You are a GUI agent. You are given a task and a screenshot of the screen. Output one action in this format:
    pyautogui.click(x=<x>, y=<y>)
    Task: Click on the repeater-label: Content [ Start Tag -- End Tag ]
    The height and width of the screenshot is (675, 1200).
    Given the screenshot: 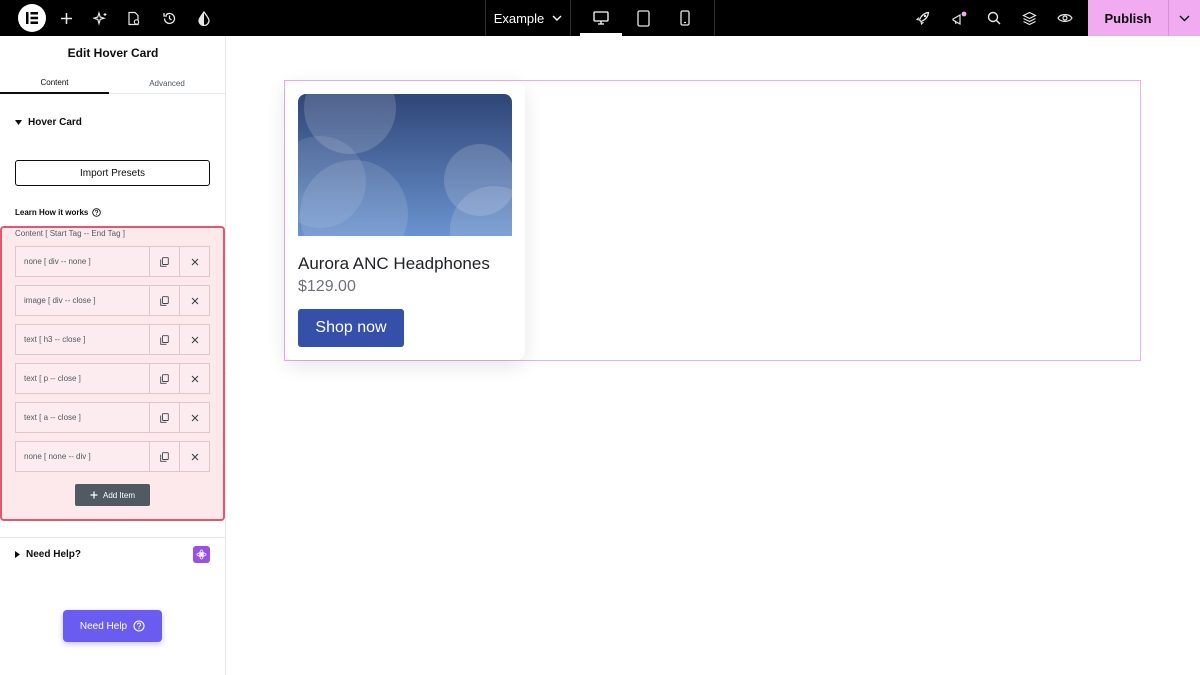 What is the action you would take?
    pyautogui.click(x=70, y=233)
    